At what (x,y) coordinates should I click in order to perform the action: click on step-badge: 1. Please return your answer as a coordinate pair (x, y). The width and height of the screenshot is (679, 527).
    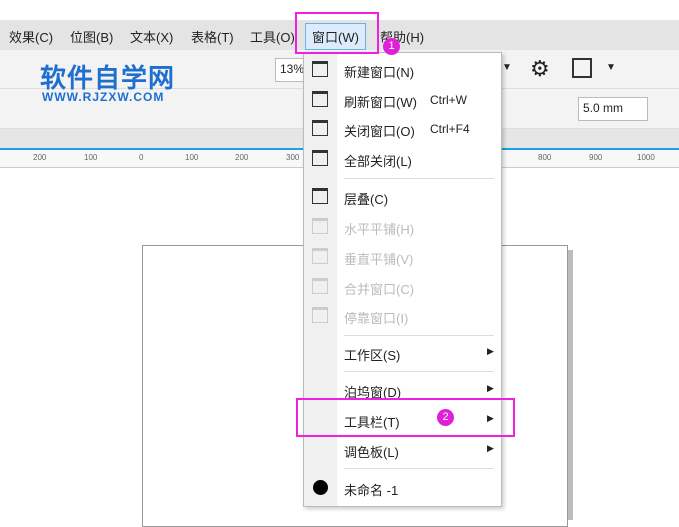
    Looking at the image, I should click on (391, 46).